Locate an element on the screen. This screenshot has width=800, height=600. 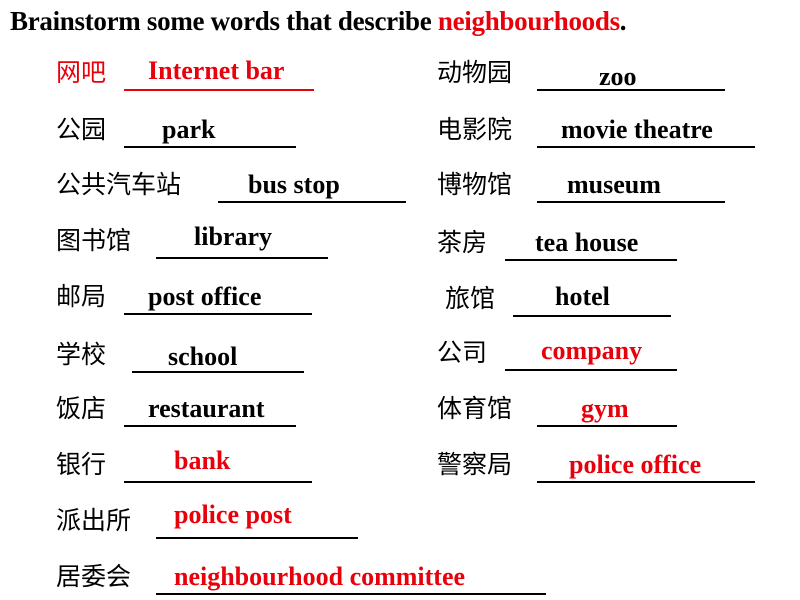
vocab-item-internet-bar: 网吧 Internet bar is located at coordinates (186, 76).